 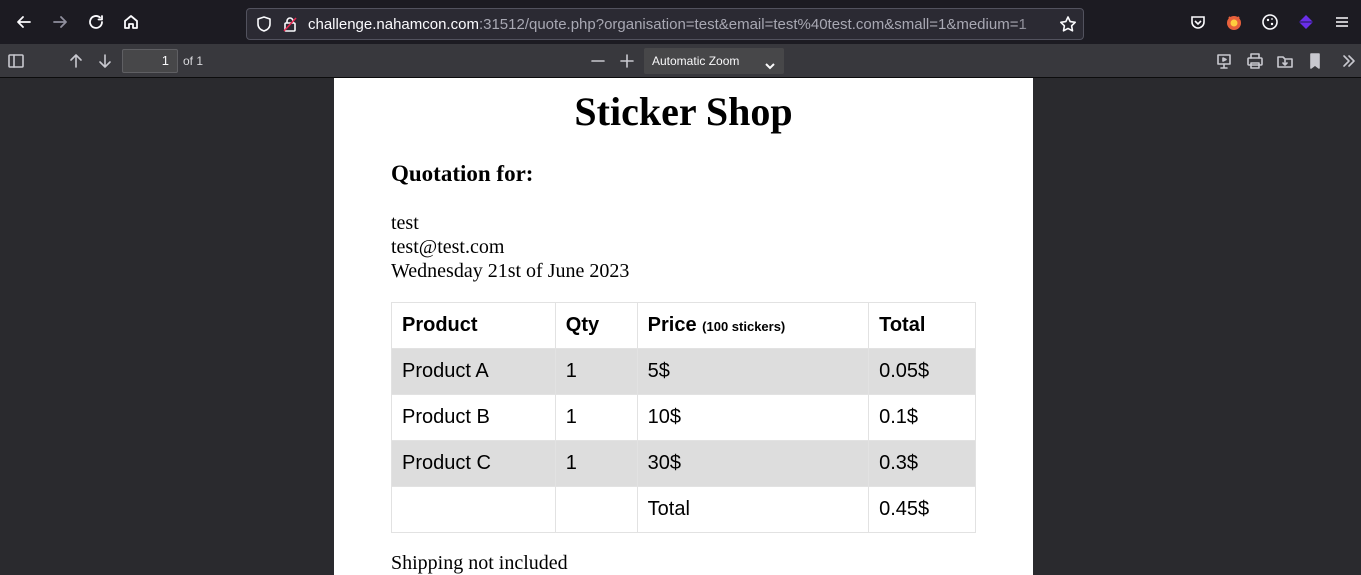 What do you see at coordinates (922, 325) in the screenshot?
I see `header-total: Total` at bounding box center [922, 325].